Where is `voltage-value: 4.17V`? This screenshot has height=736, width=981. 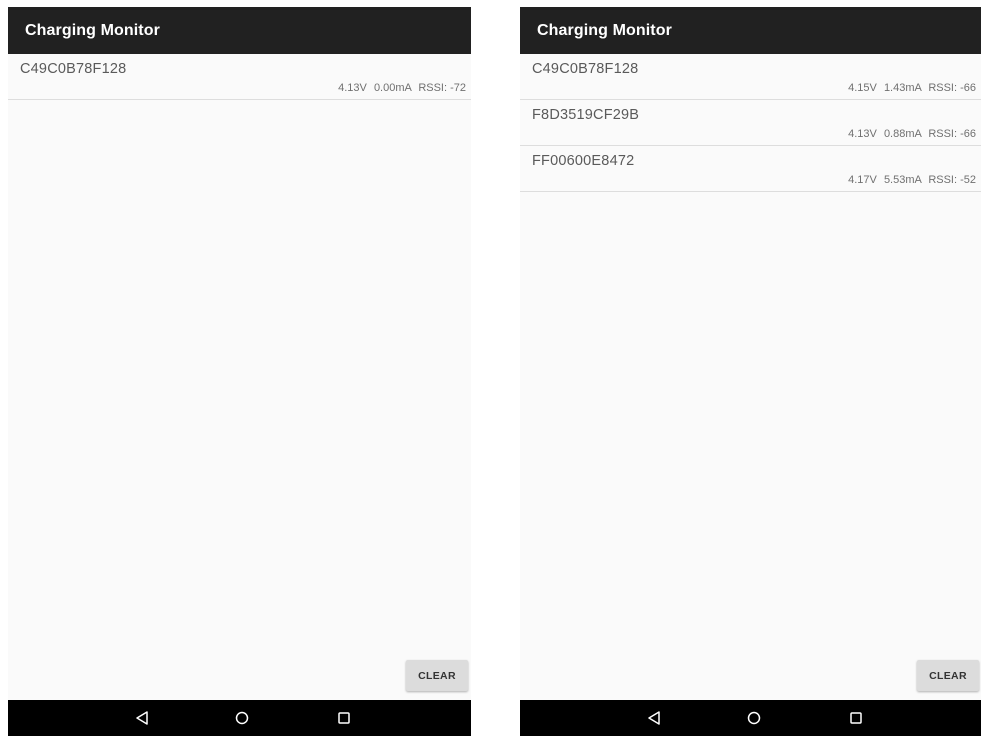 voltage-value: 4.17V is located at coordinates (862, 180).